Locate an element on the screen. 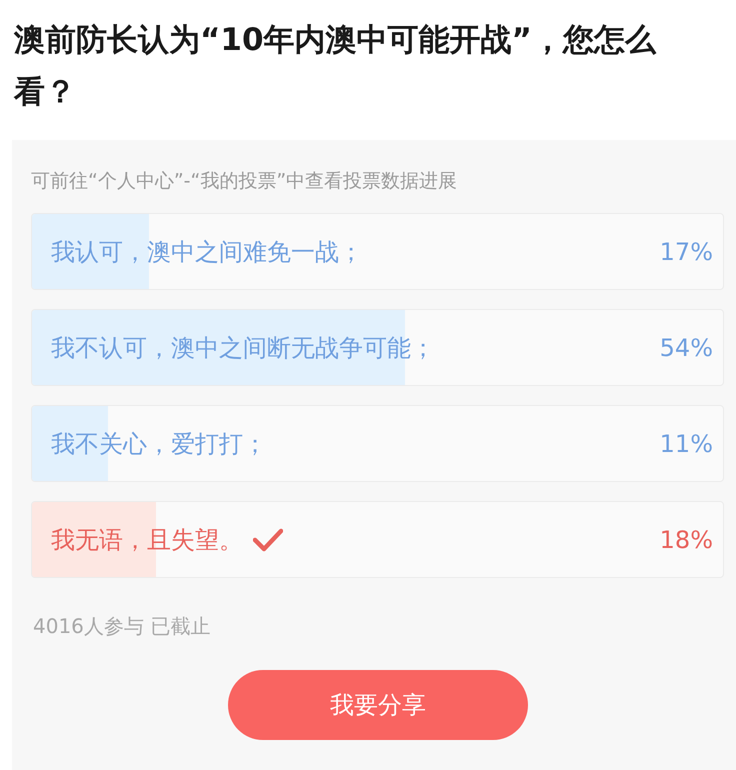 The width and height of the screenshot is (736, 770). checkmark-icon is located at coordinates (268, 540).